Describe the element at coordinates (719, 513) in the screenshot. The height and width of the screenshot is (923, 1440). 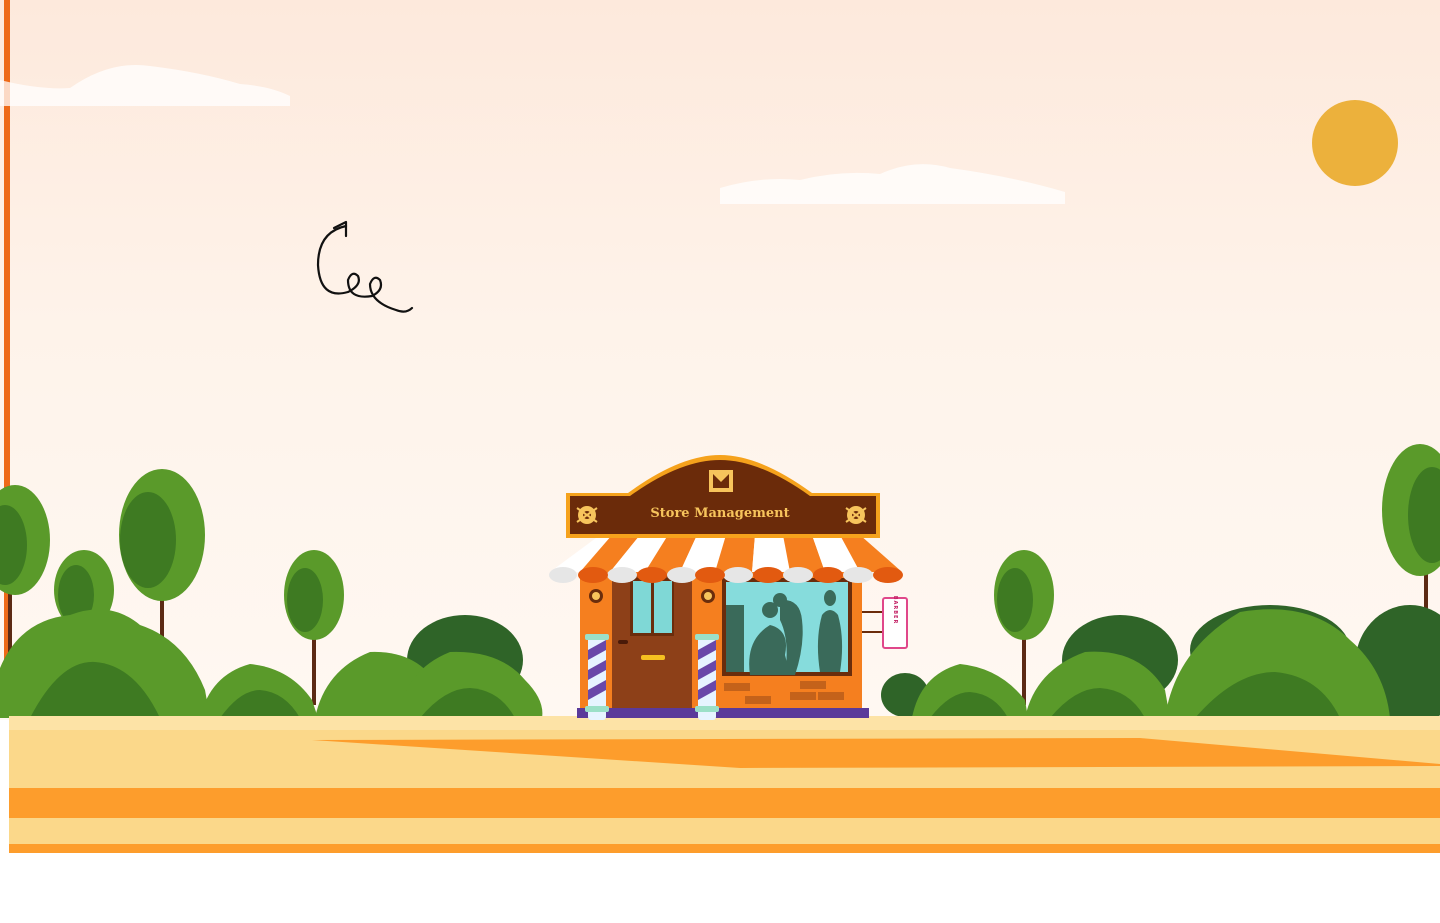
I see `store-sign-text: Store Management` at that location.